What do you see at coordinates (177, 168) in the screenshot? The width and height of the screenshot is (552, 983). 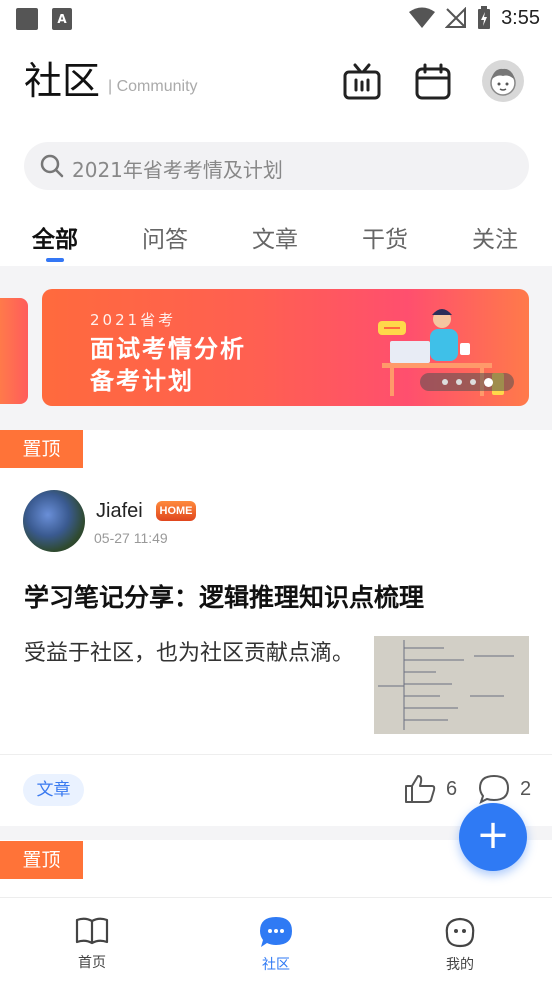 I see `search-input: 2021年省考考情及计划` at bounding box center [177, 168].